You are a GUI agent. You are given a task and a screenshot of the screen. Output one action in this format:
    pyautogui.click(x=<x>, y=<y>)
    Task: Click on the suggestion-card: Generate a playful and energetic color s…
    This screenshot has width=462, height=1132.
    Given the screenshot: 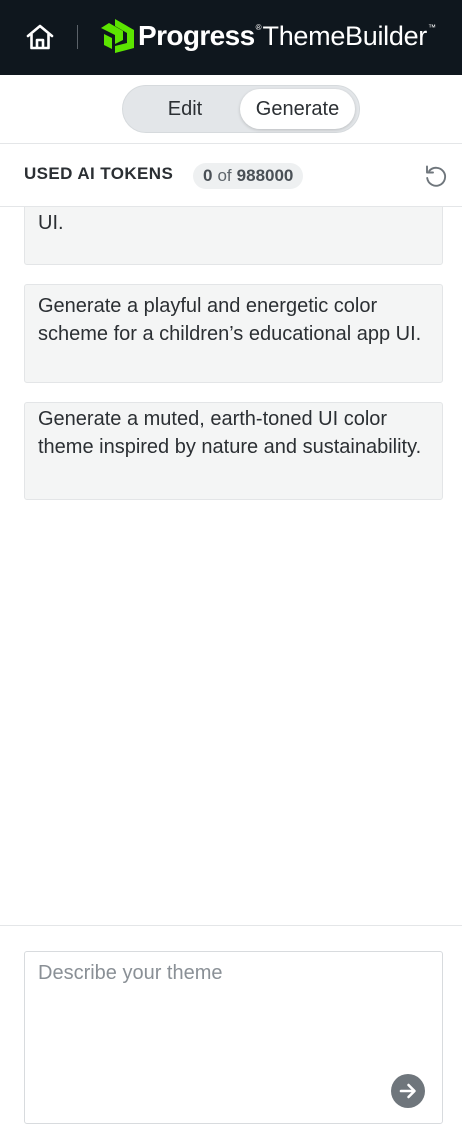 What is the action you would take?
    pyautogui.click(x=233, y=333)
    